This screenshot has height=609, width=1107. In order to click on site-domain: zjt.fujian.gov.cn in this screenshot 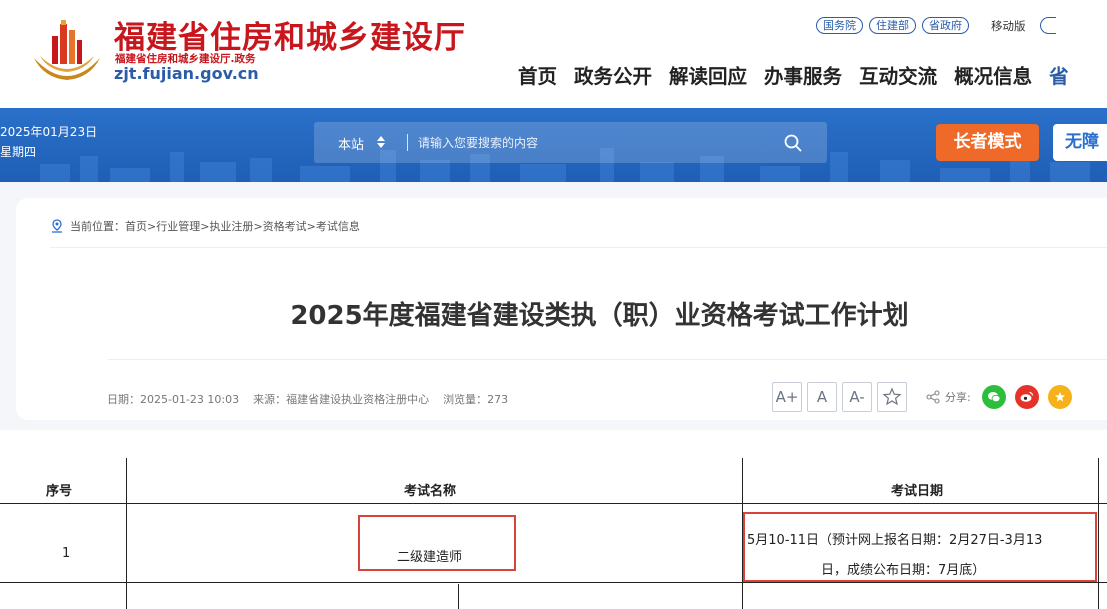, I will do `click(186, 73)`.